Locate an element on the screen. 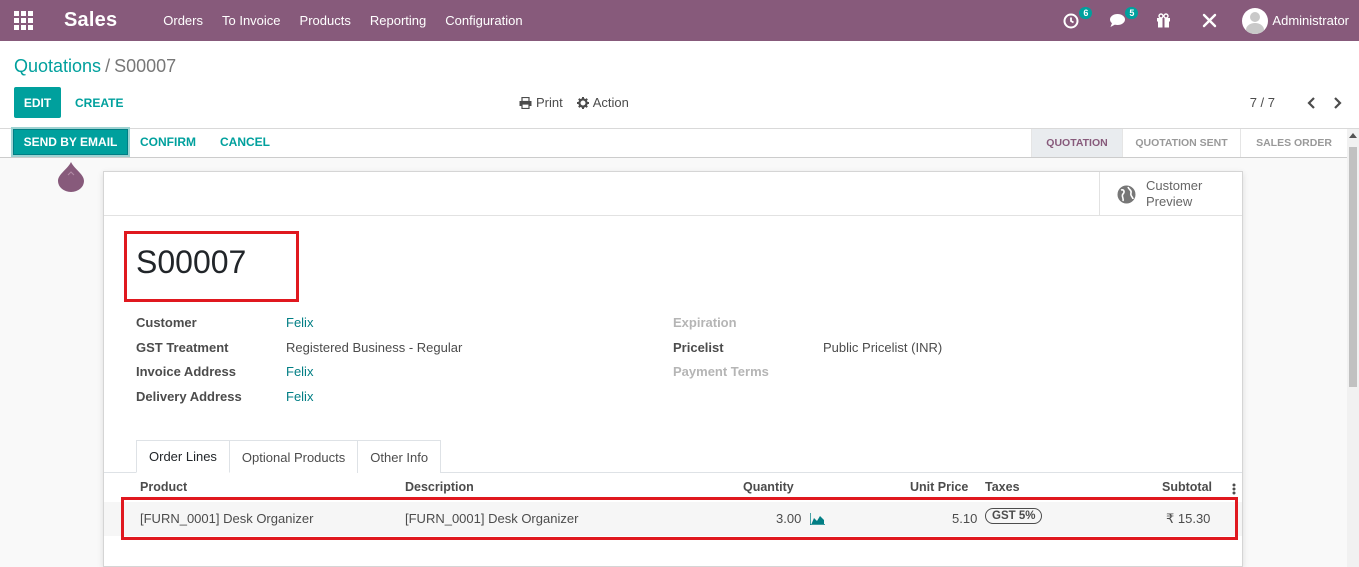 The image size is (1359, 567). status-stages: QUOTATION QUOTATION SENT SALES ORDER is located at coordinates (1189, 143).